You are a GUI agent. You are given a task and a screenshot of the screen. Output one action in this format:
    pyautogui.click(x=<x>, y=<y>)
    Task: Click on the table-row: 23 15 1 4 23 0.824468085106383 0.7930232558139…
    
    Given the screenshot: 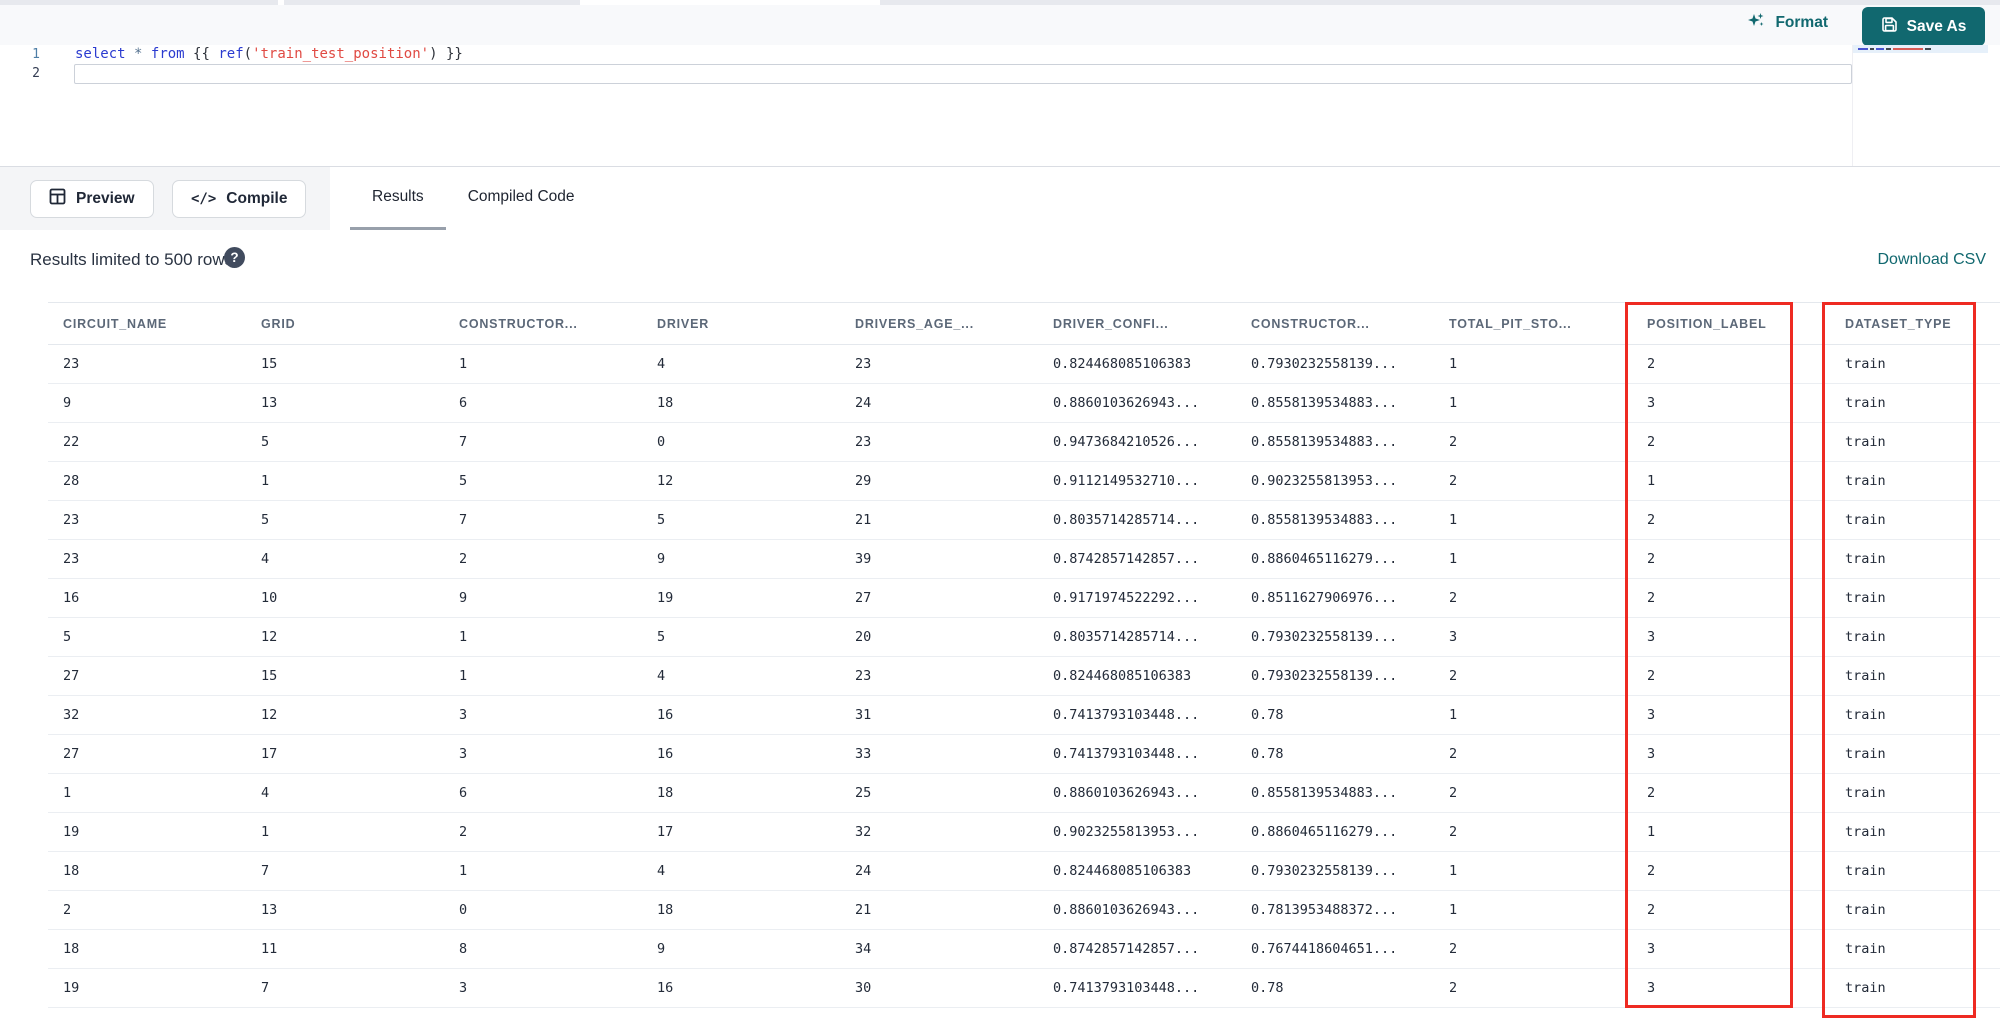 What is the action you would take?
    pyautogui.click(x=1024, y=364)
    